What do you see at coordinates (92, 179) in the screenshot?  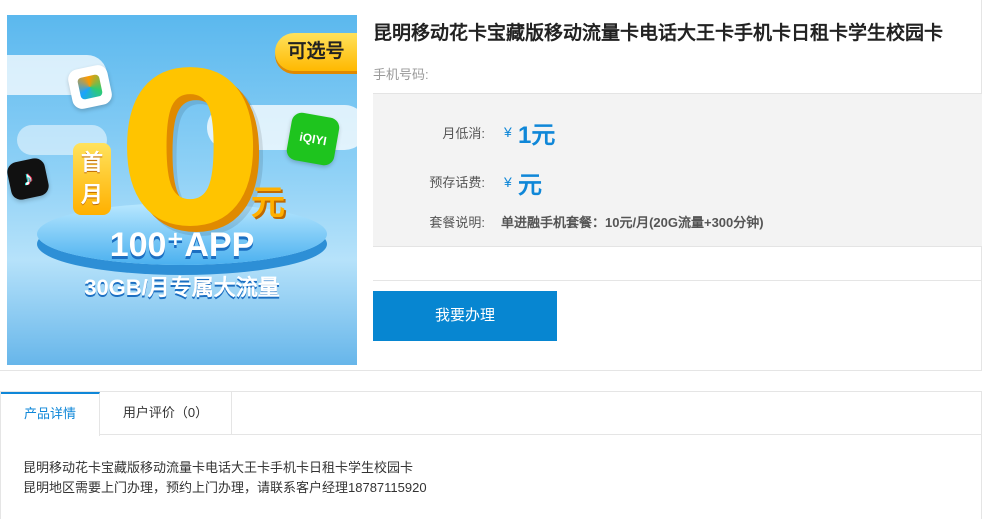 I see `first-month-badge: 首月` at bounding box center [92, 179].